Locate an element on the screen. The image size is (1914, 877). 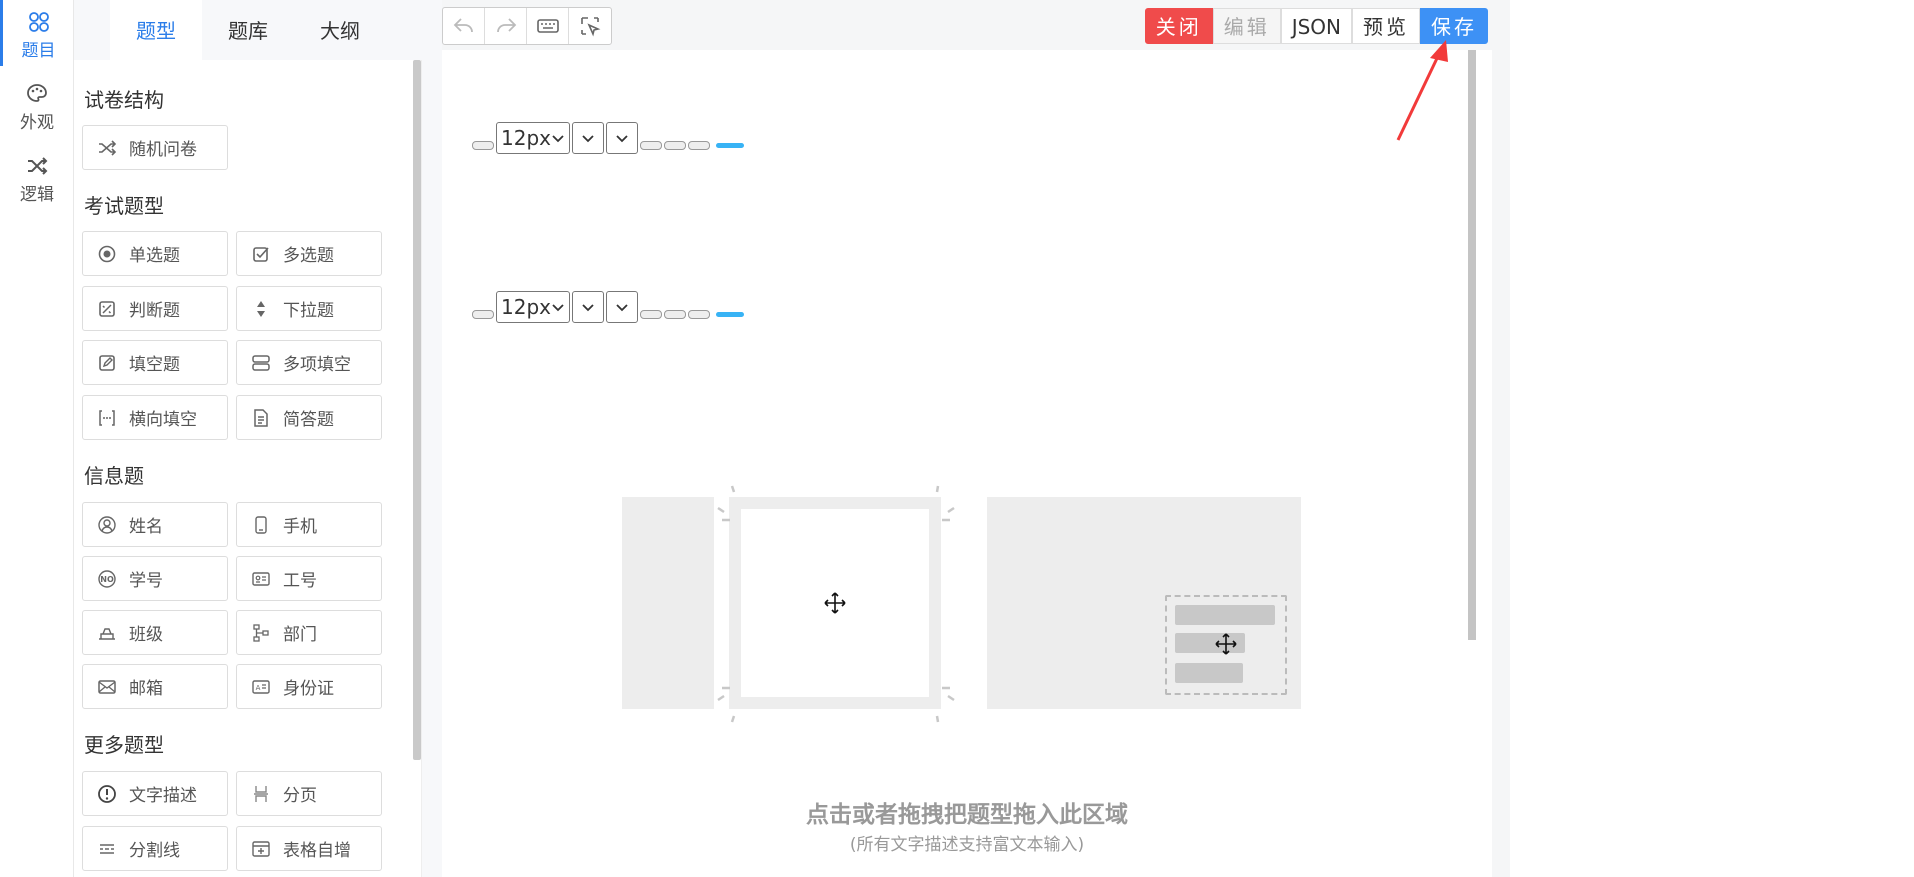
question-type-multi-fill: 多项填空 is located at coordinates (309, 362).